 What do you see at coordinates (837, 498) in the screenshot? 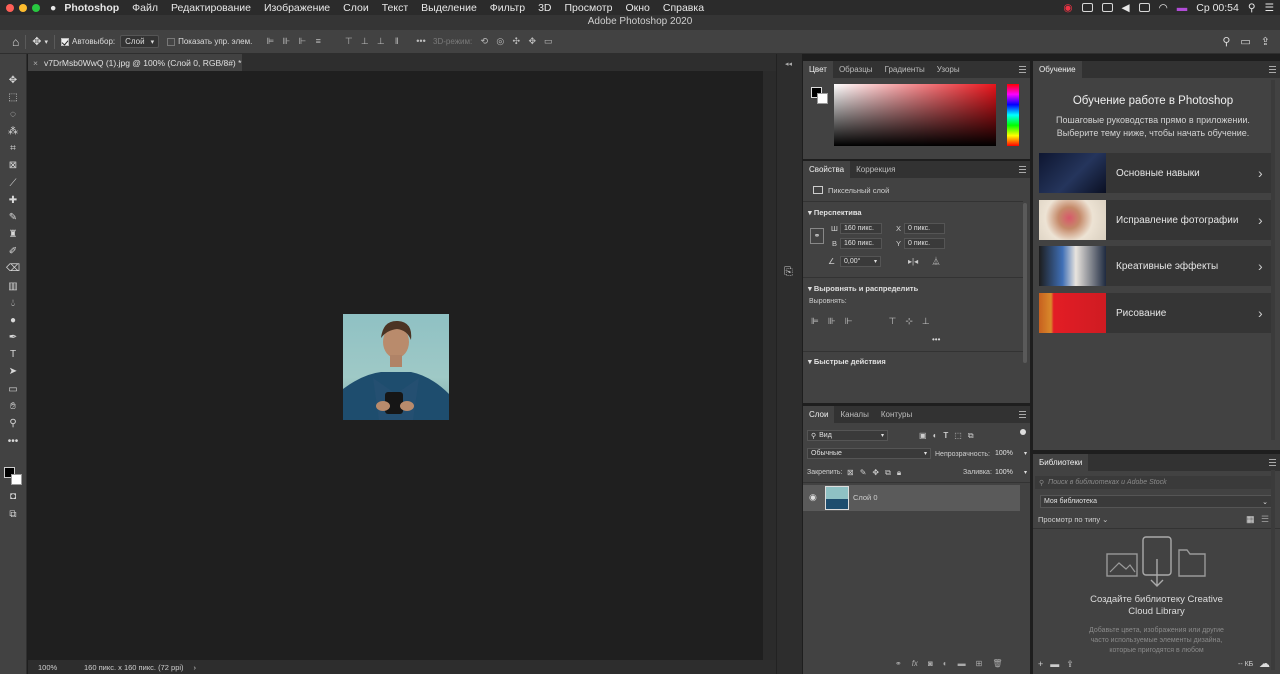
I see `layer-thumbnail` at bounding box center [837, 498].